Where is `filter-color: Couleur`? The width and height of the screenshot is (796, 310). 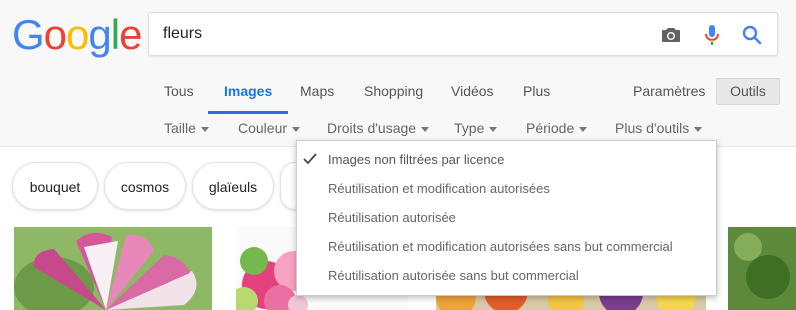 filter-color: Couleur is located at coordinates (269, 128).